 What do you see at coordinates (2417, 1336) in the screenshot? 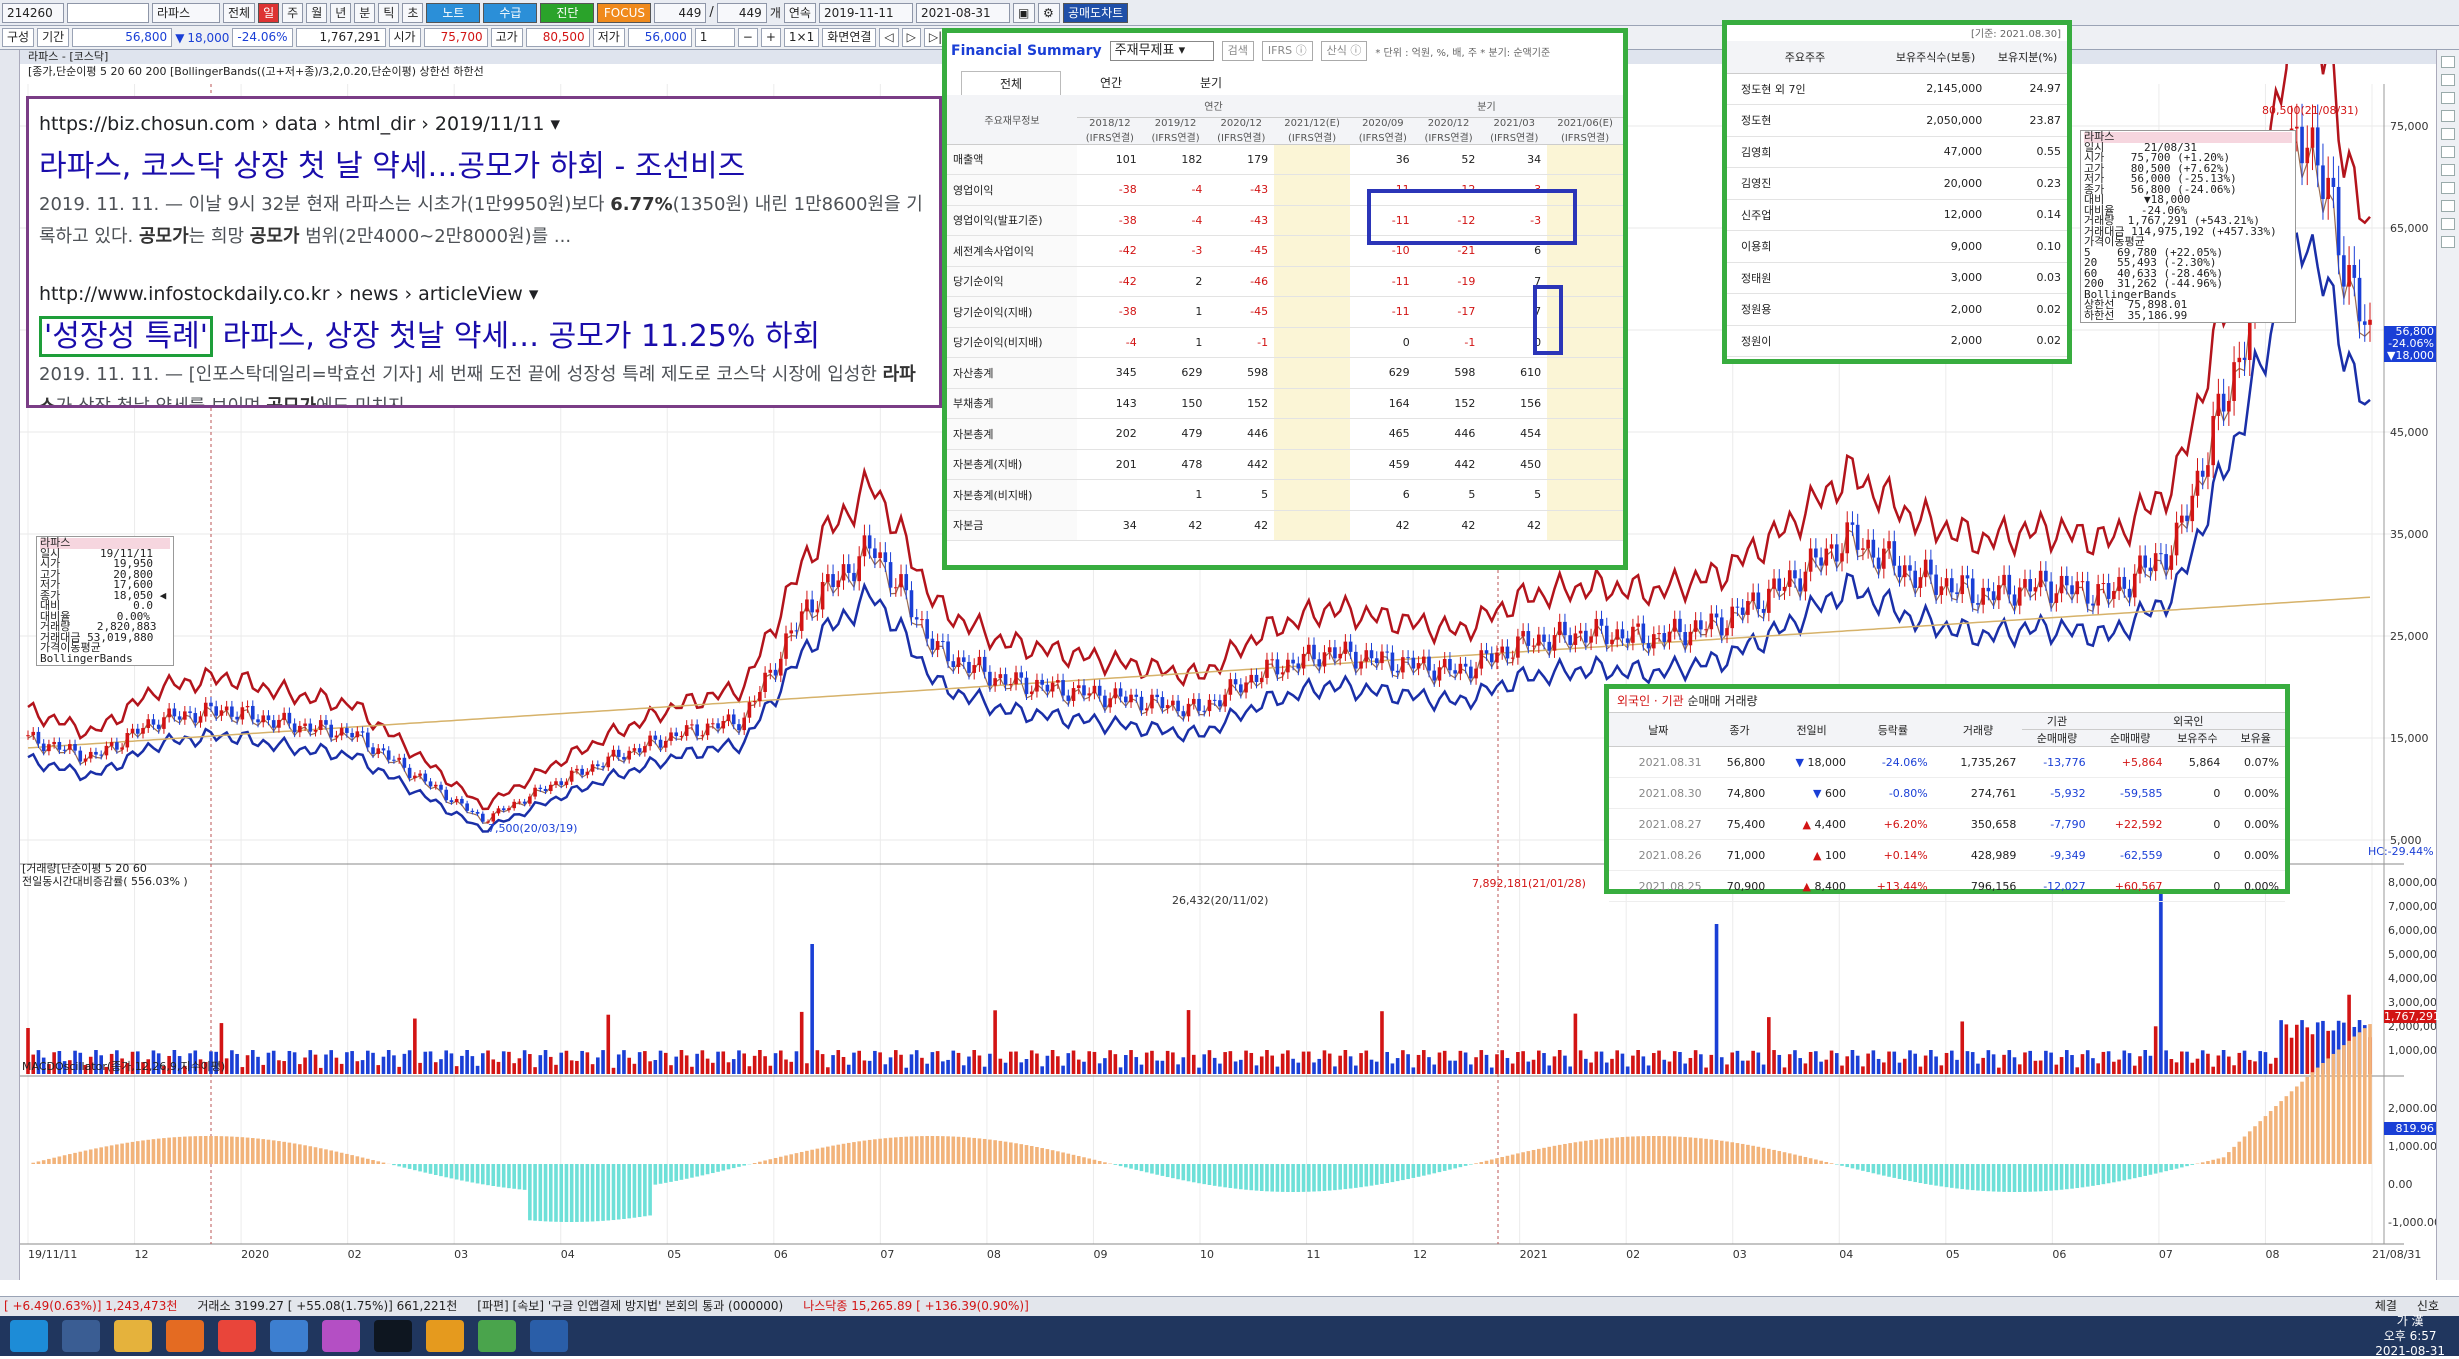
I see `system-clock: 가 漢 오후 6:57 2021-08-31` at bounding box center [2417, 1336].